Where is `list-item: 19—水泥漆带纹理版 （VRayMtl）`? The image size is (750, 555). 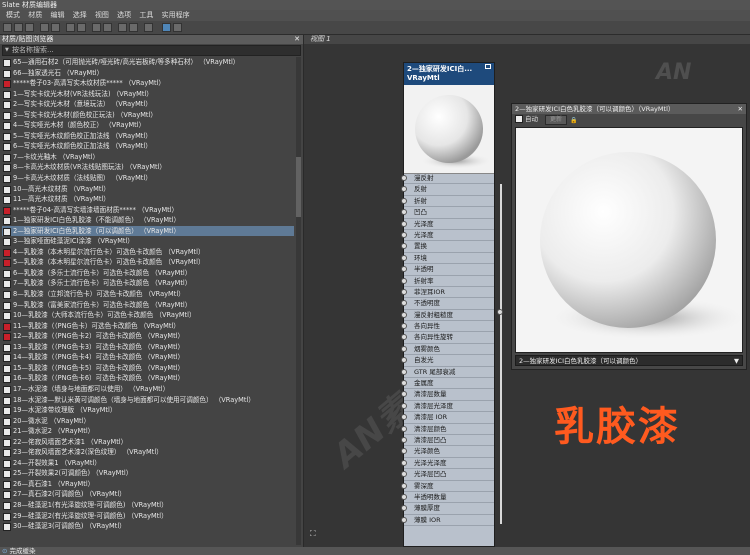 list-item: 19—水泥漆带纹理版 （VRayMtl） is located at coordinates (148, 410).